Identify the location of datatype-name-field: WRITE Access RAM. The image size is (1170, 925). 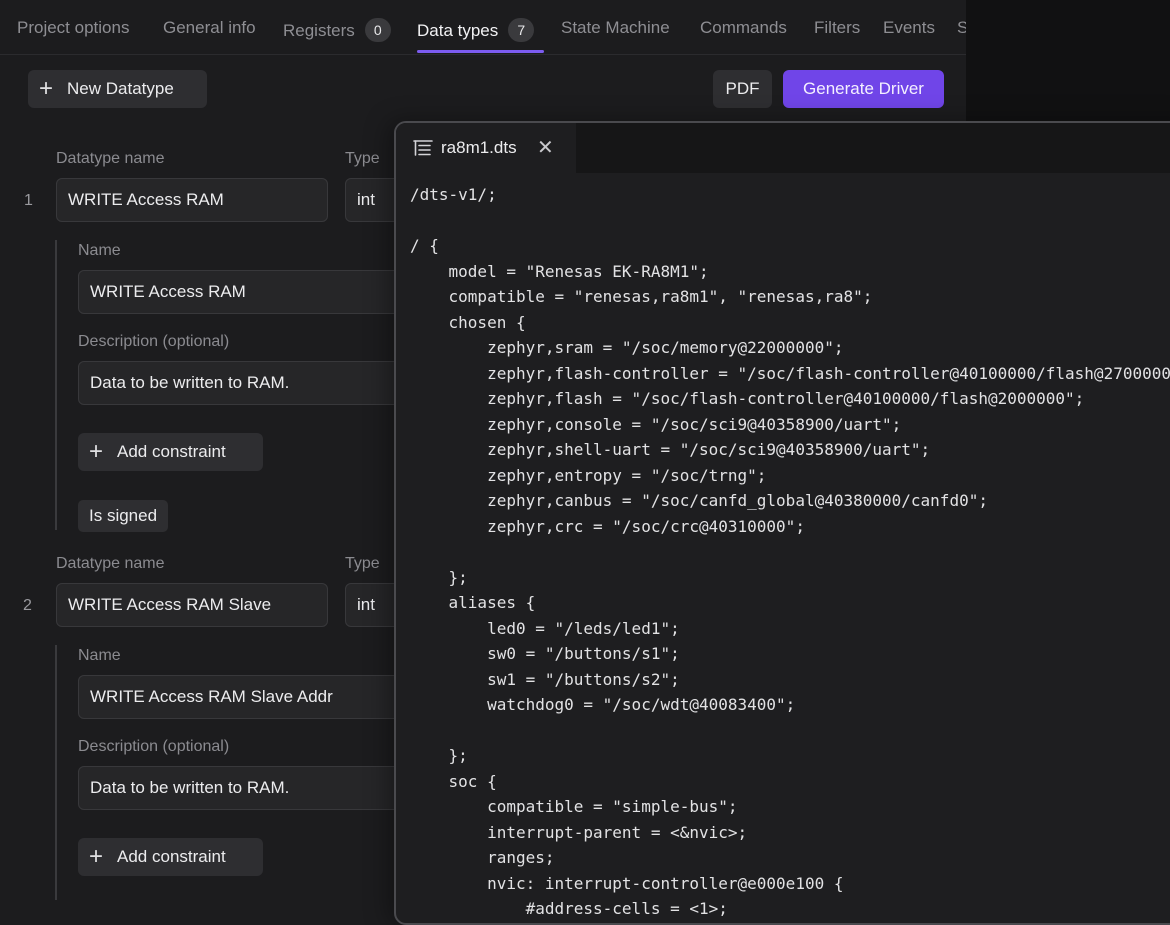
(192, 200).